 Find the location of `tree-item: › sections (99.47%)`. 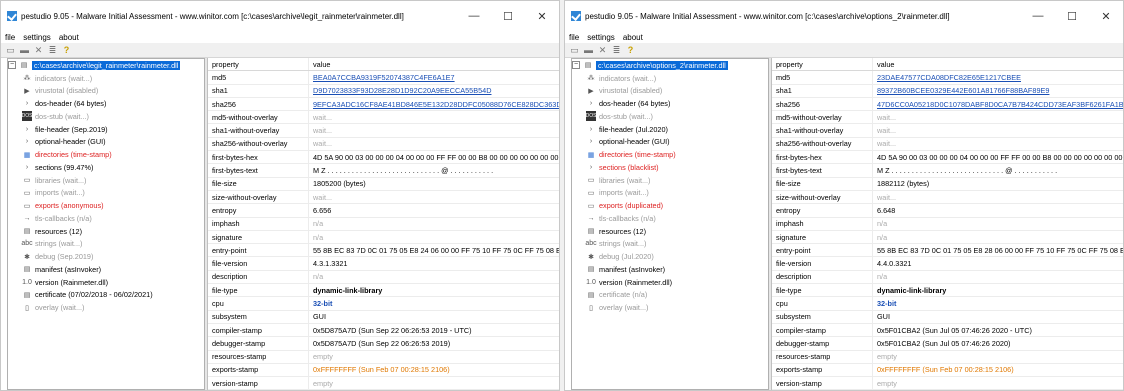

tree-item: › sections (99.47%) is located at coordinates (106, 167).